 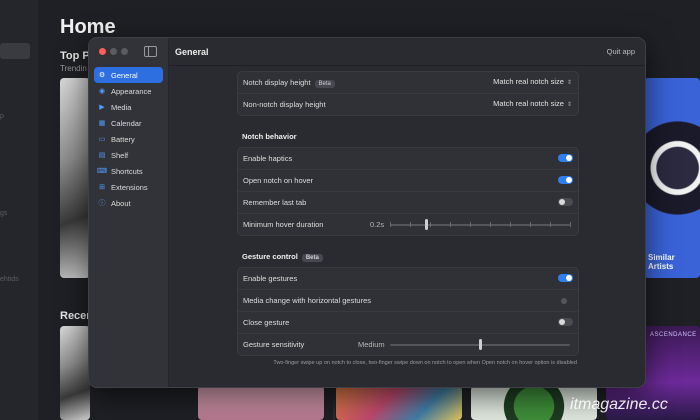 I want to click on sidebar-item-calendar: ▦ Calendar, so click(x=128, y=123).